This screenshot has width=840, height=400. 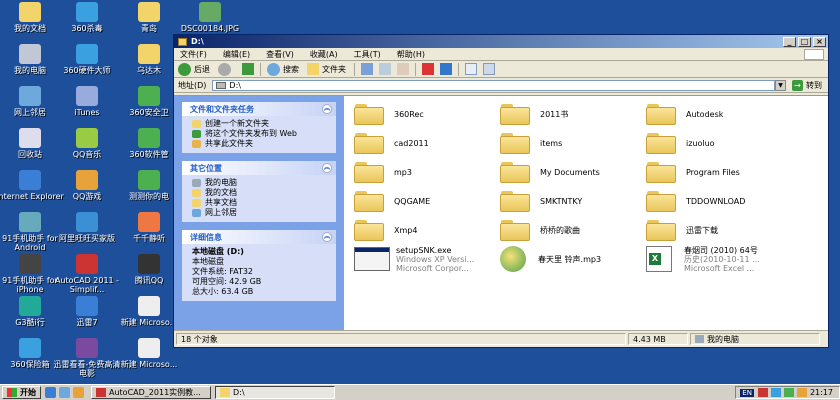 I want to click on desktop-icon: QQ音乐, so click(x=87, y=143).